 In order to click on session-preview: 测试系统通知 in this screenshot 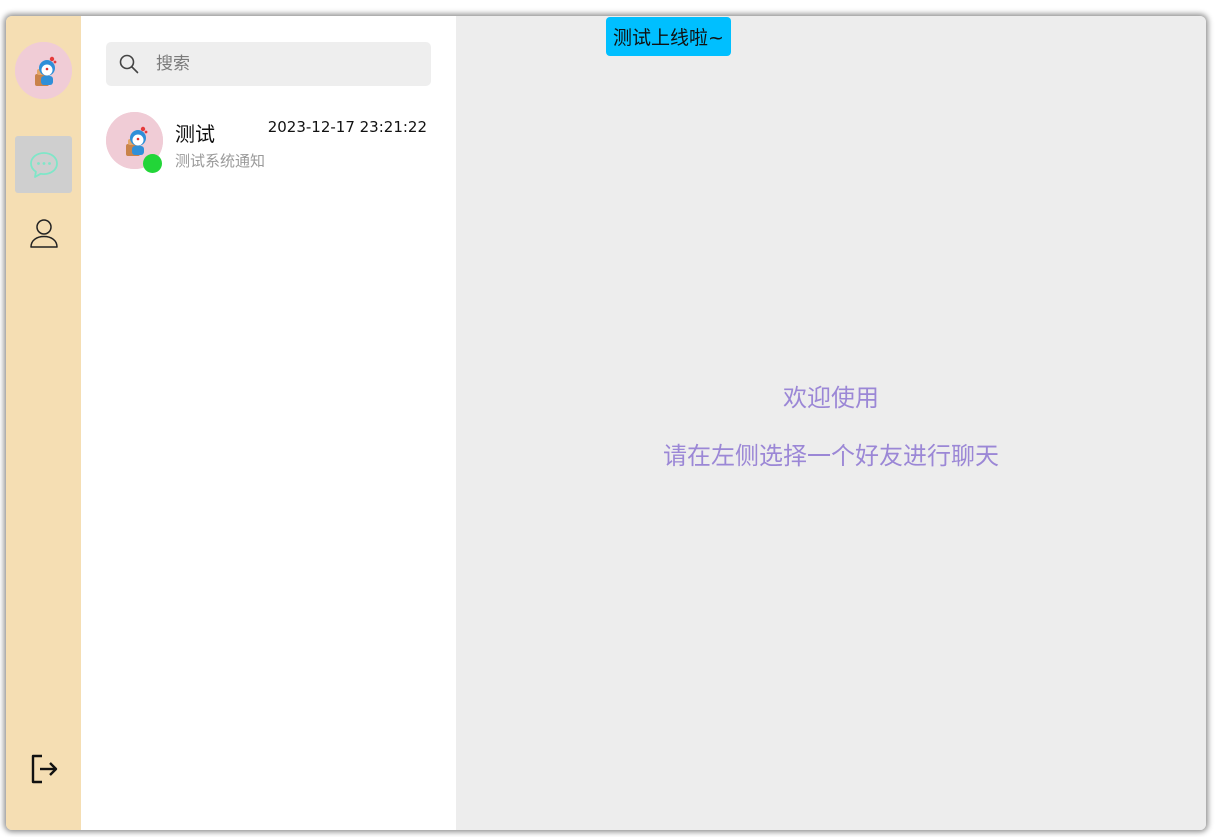, I will do `click(220, 161)`.